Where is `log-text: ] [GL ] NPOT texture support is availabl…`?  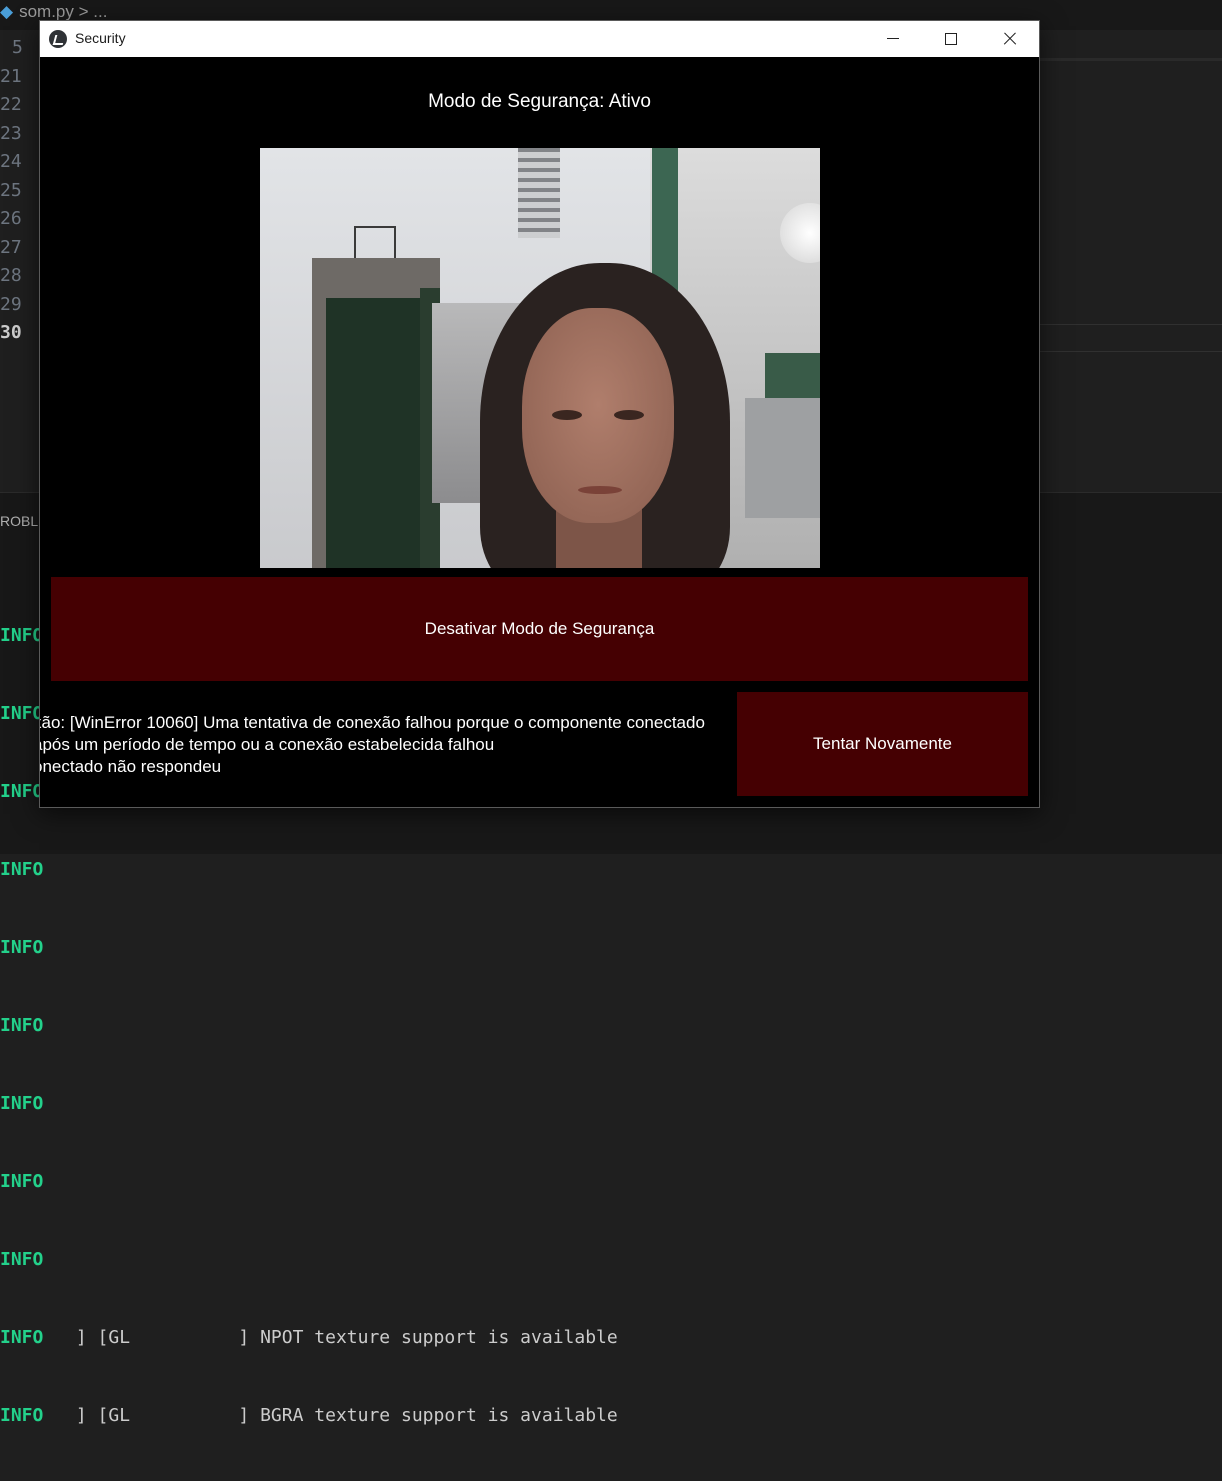 log-text: ] [GL ] NPOT texture support is availabl… is located at coordinates (330, 1337).